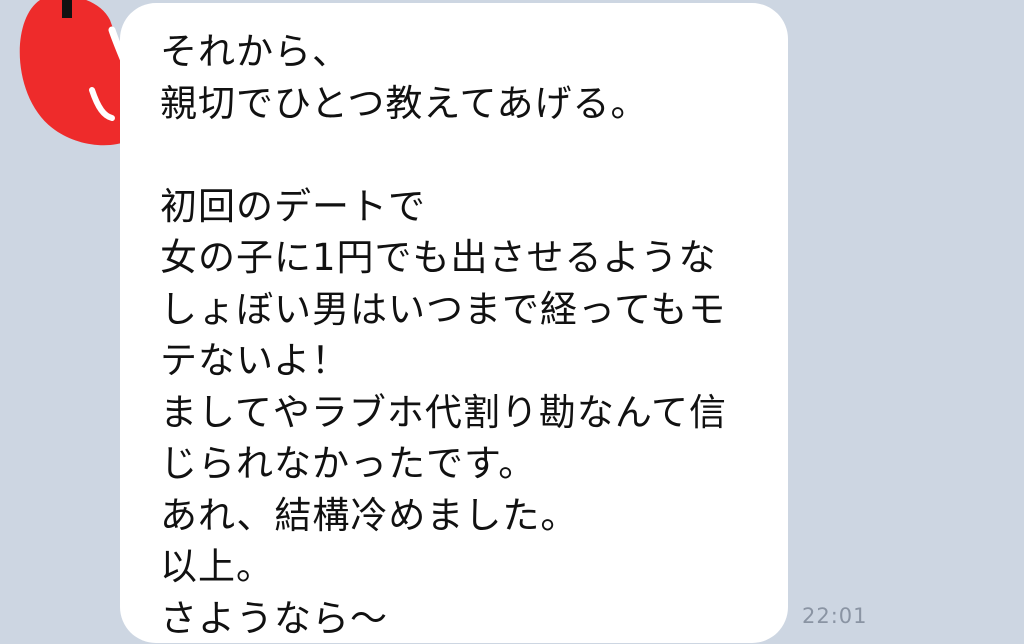 Image resolution: width=1024 pixels, height=644 pixels. What do you see at coordinates (465, 155) in the screenshot?
I see `message-line` at bounding box center [465, 155].